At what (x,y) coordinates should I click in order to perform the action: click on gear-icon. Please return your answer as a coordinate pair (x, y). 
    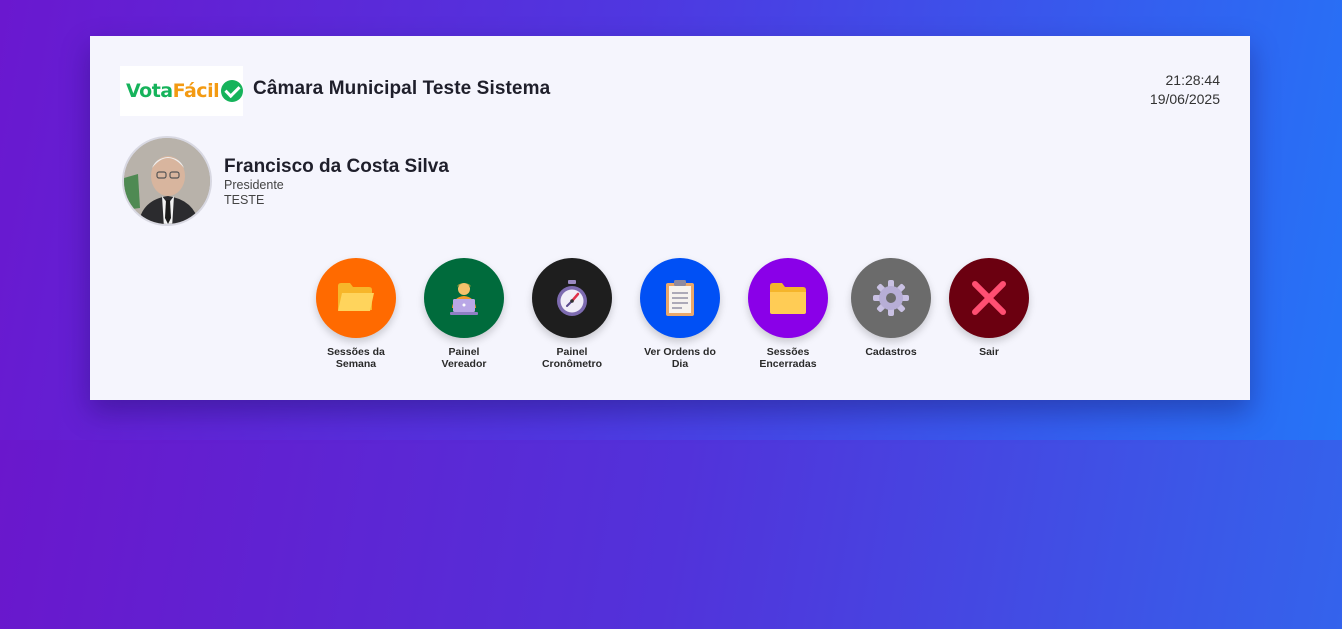
    Looking at the image, I should click on (891, 298).